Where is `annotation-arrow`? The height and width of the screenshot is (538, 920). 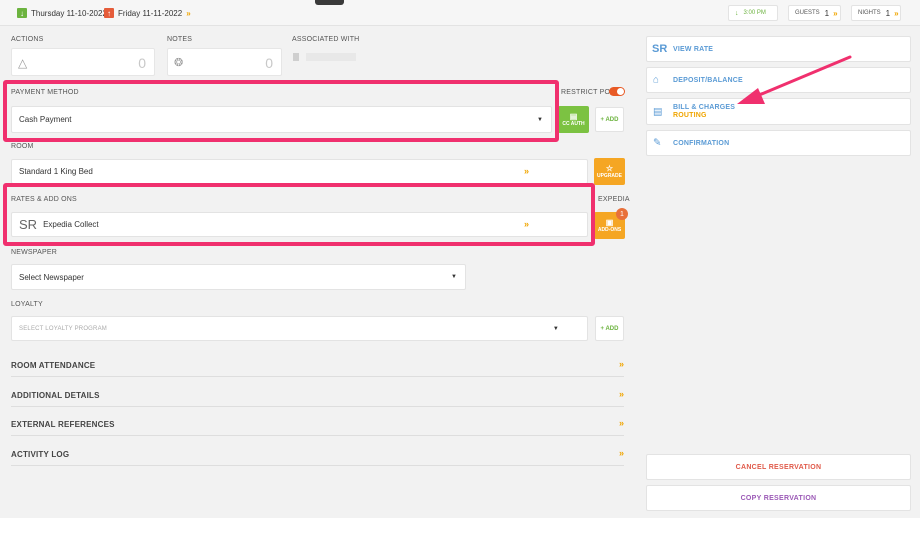
annotation-arrow is located at coordinates (794, 79).